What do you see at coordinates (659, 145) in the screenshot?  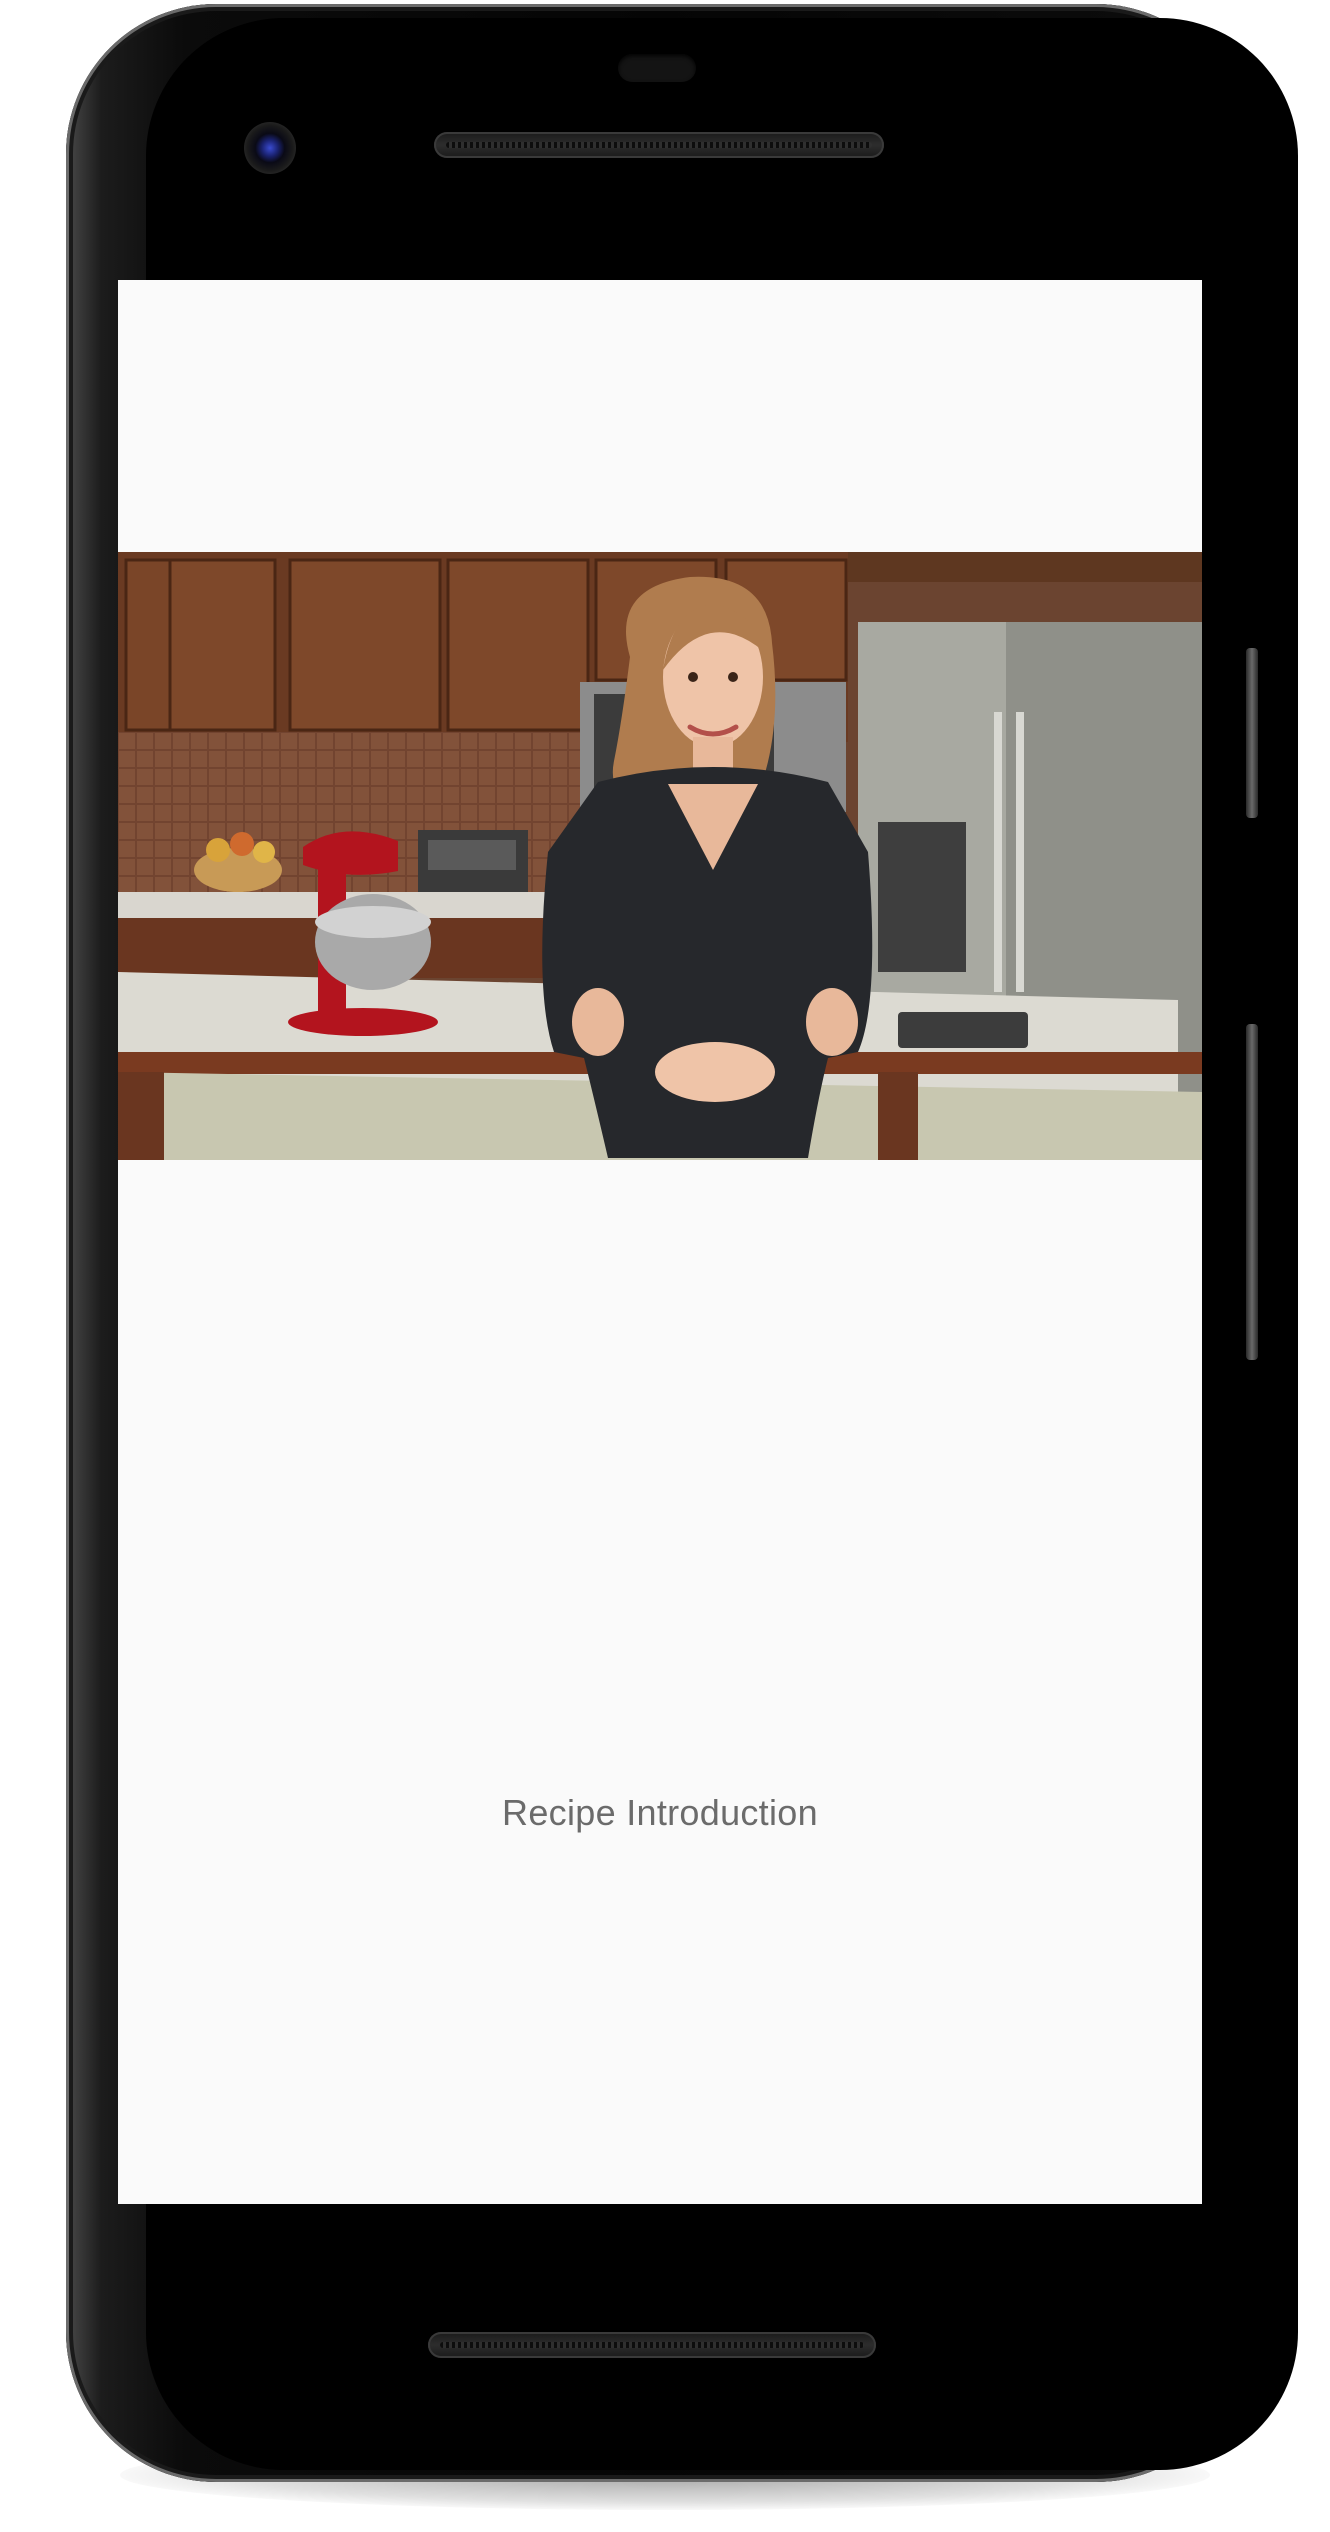 I see `top-speaker-grille` at bounding box center [659, 145].